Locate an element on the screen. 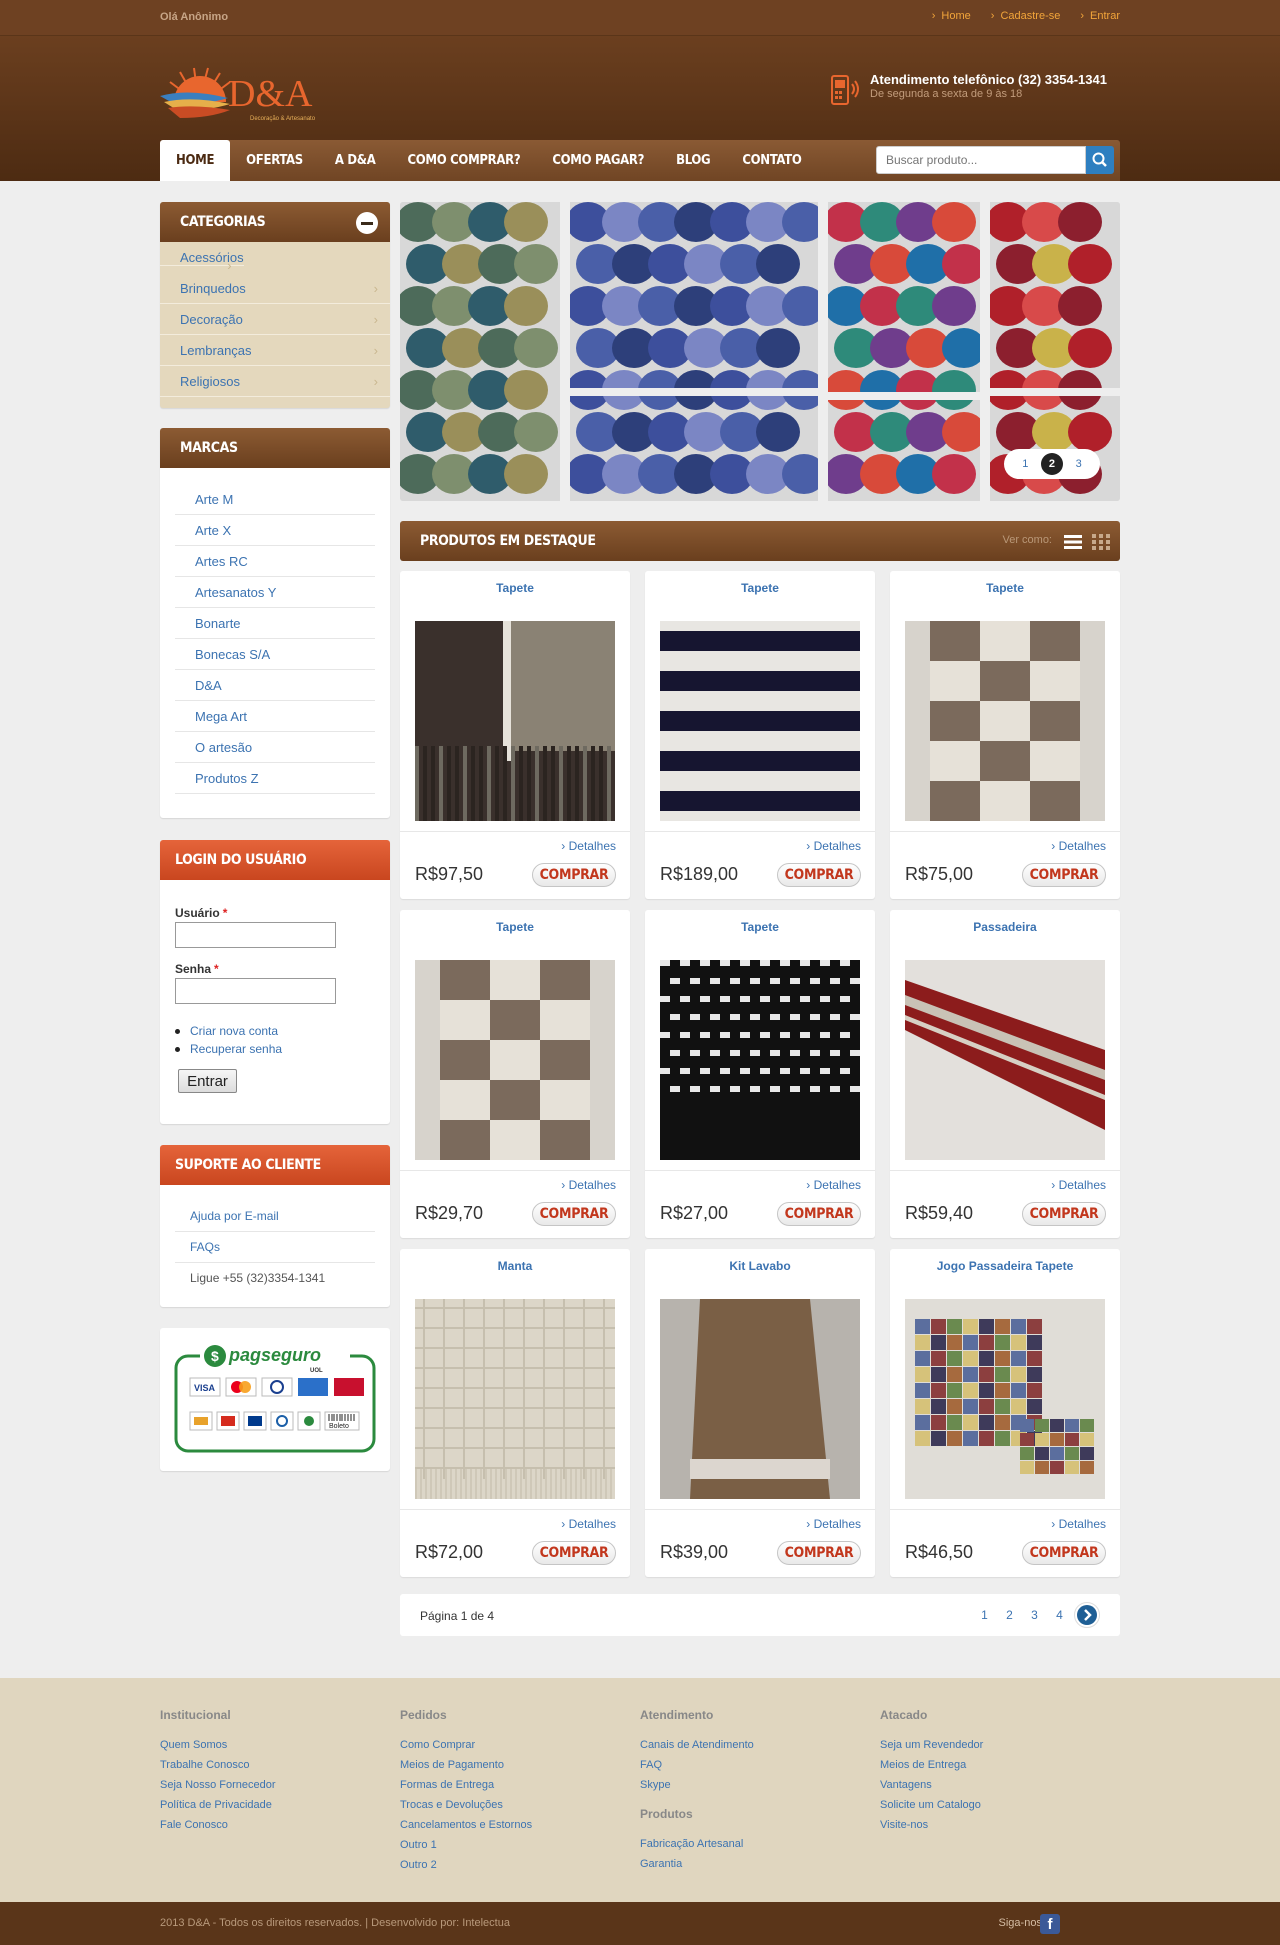 Image resolution: width=1280 pixels, height=1945 pixels. brand-item: Arte X is located at coordinates (275, 530).